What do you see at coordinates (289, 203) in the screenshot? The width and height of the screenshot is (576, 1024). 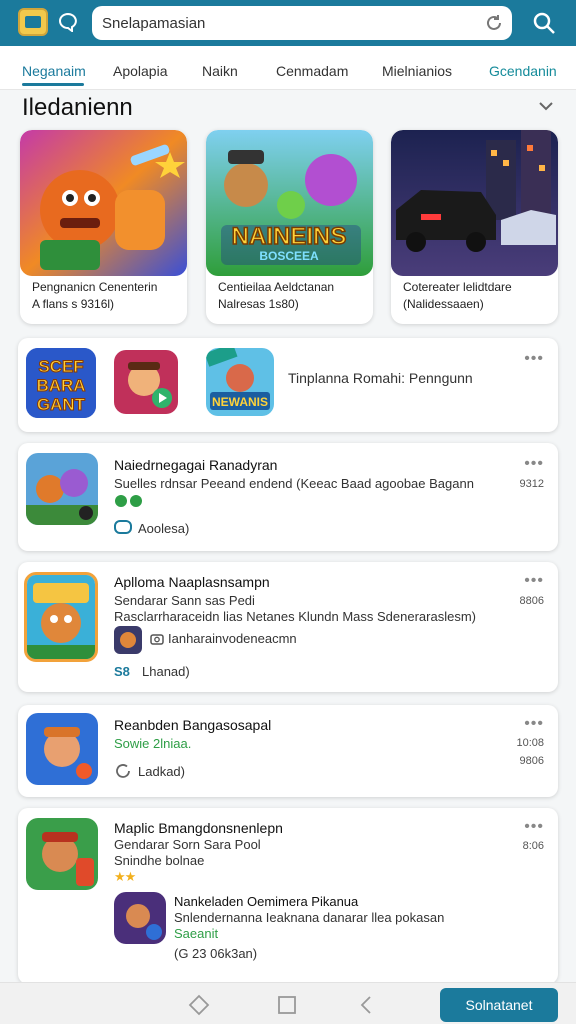 I see `game-art: NAINEINS BOSCEEA` at bounding box center [289, 203].